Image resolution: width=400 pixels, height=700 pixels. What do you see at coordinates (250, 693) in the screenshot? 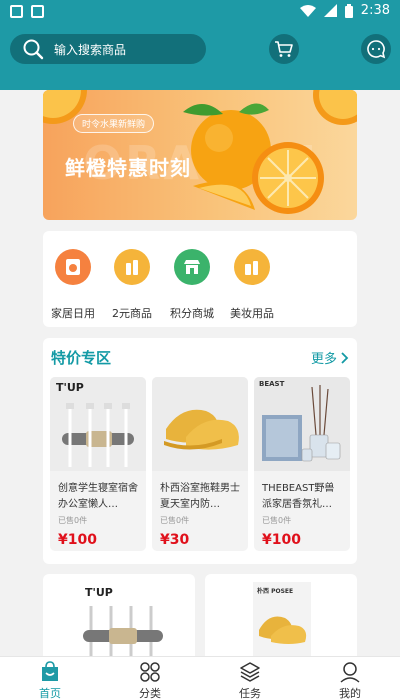
I see `nav-label: 任务` at bounding box center [250, 693].